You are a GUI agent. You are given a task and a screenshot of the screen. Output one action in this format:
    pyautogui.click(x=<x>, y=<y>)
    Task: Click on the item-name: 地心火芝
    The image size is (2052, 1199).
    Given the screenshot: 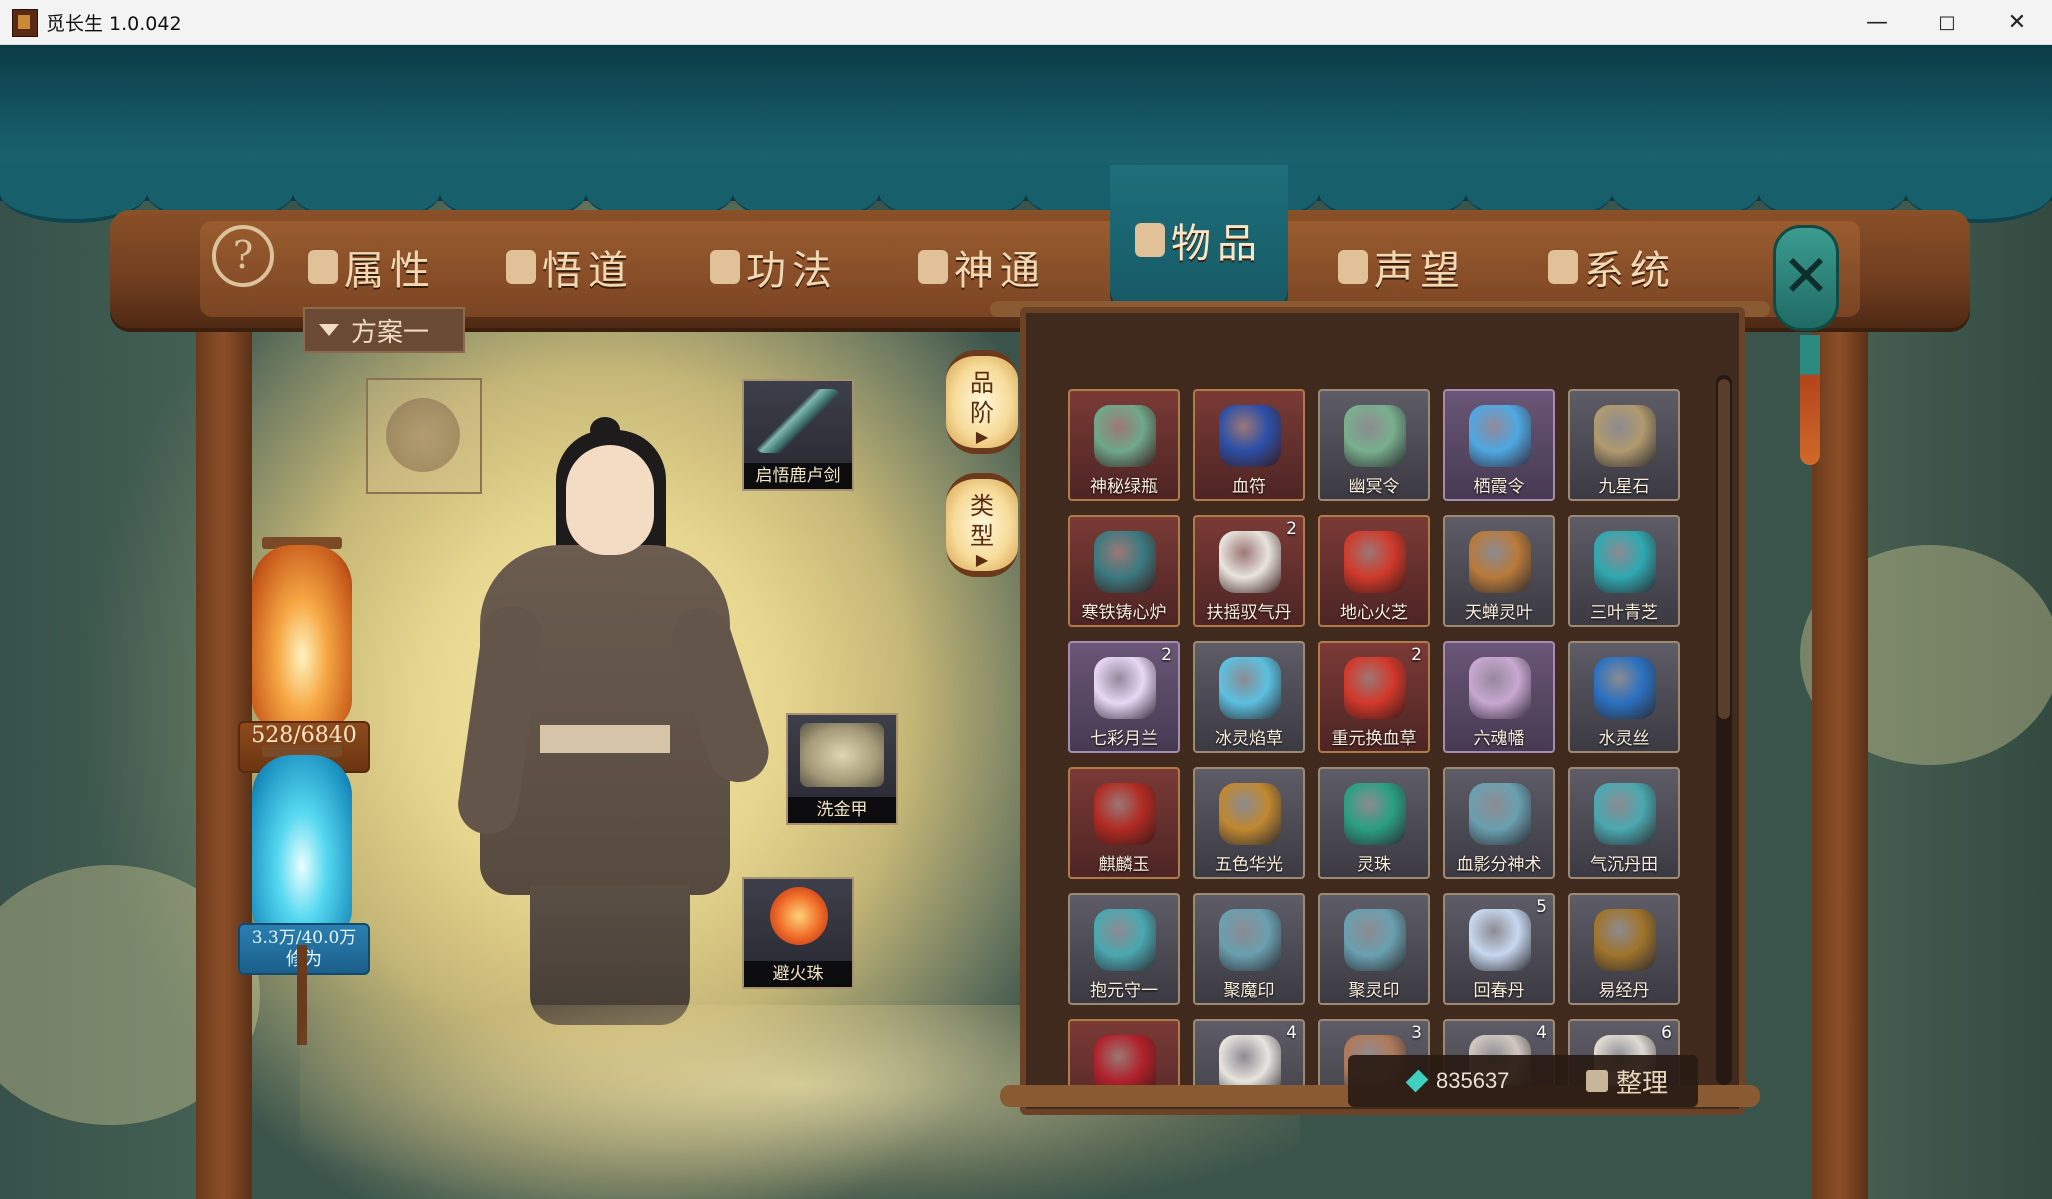 What is the action you would take?
    pyautogui.click(x=1374, y=613)
    